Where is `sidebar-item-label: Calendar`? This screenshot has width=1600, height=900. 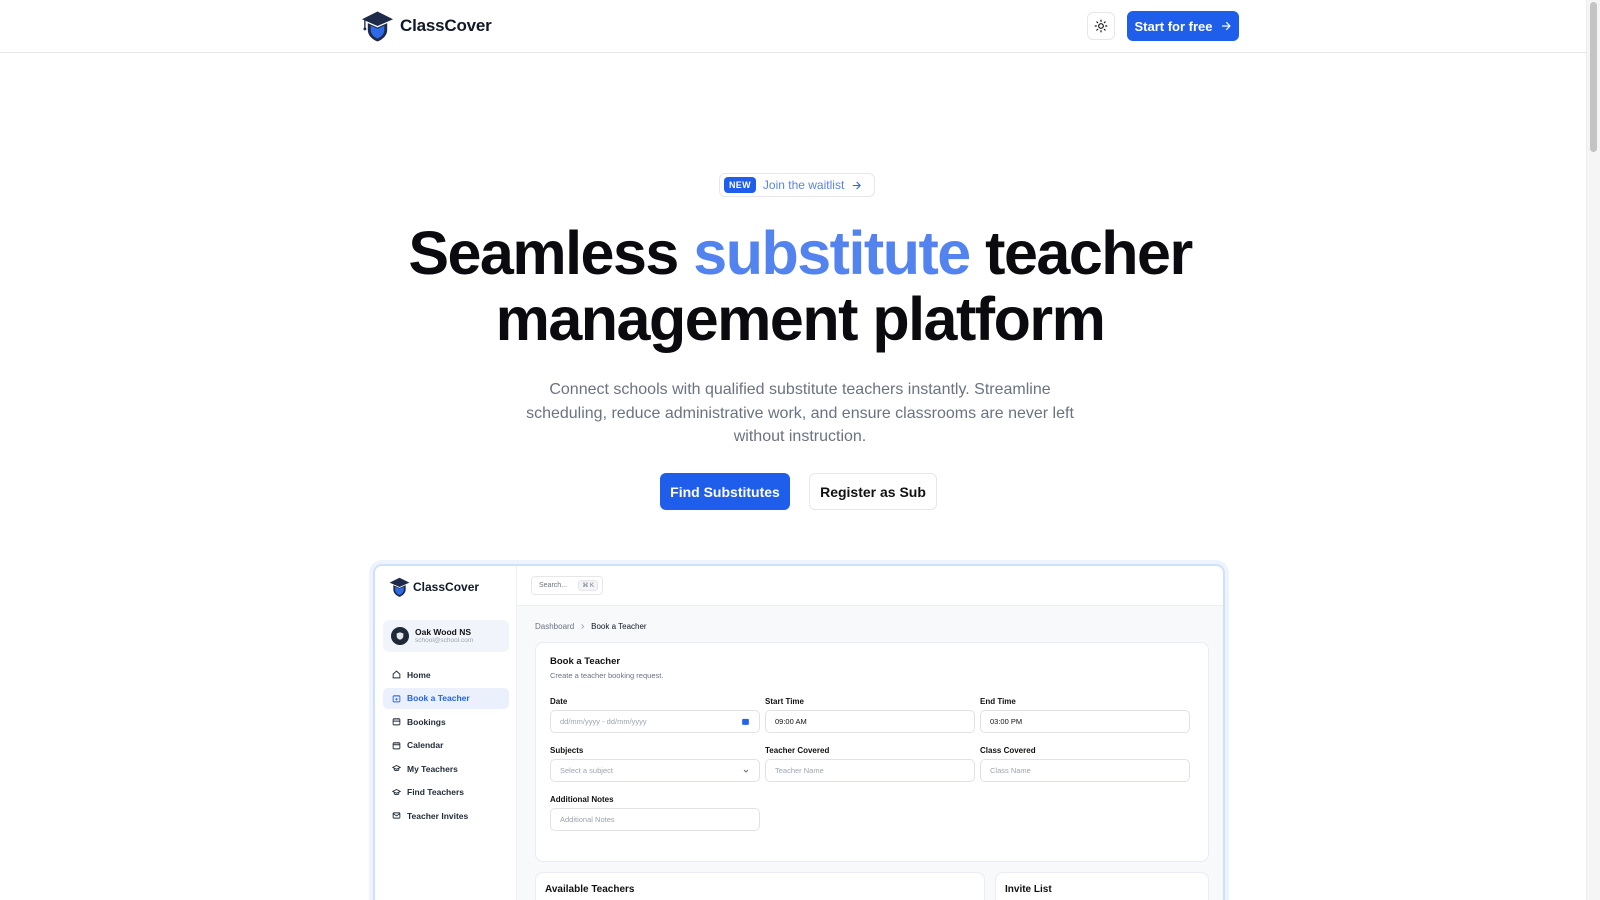 sidebar-item-label: Calendar is located at coordinates (425, 745).